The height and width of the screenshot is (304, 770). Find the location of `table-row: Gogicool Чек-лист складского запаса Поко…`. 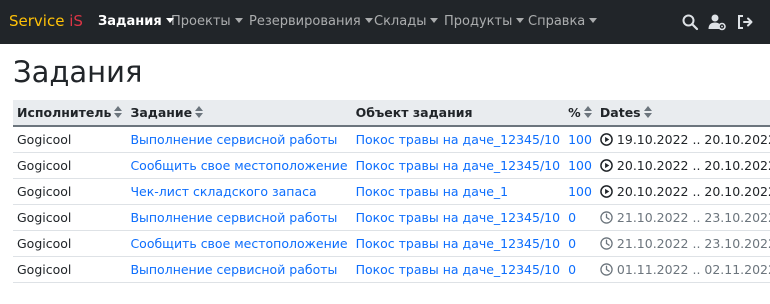

table-row: Gogicool Чек-лист складского запаса Поко… is located at coordinates (391, 191).